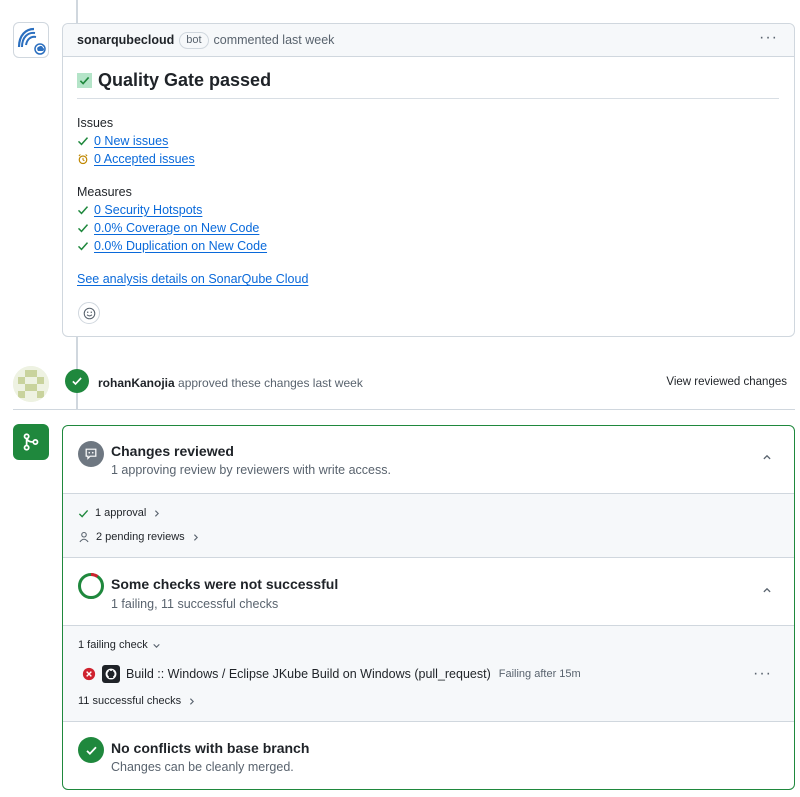  What do you see at coordinates (130, 701) in the screenshot?
I see `successful-checks-label: 11 successful checks` at bounding box center [130, 701].